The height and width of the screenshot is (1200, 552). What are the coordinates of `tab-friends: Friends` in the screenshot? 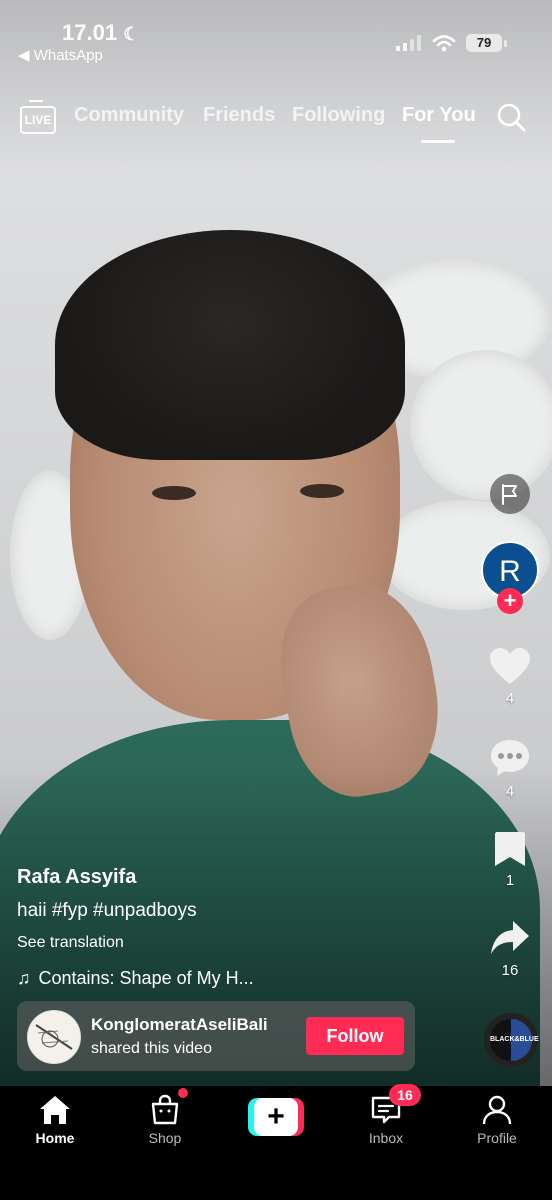 It's located at (239, 115).